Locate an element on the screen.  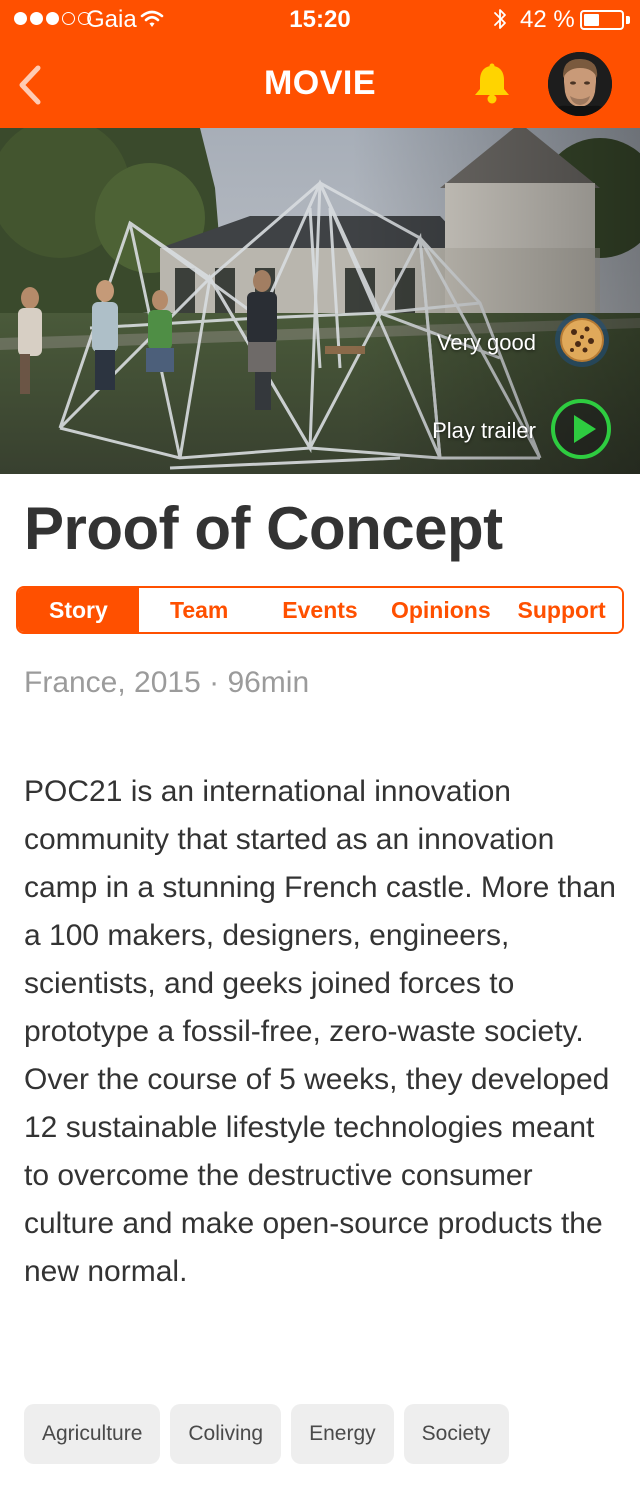
battery-tip is located at coordinates (628, 20).